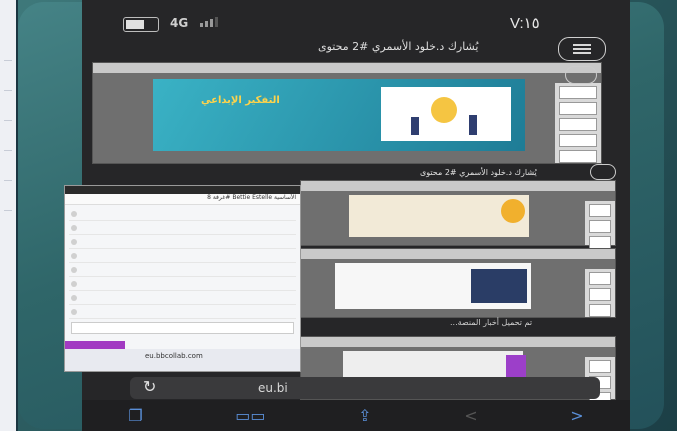 This screenshot has width=677, height=431. I want to click on menu-button, so click(582, 49).